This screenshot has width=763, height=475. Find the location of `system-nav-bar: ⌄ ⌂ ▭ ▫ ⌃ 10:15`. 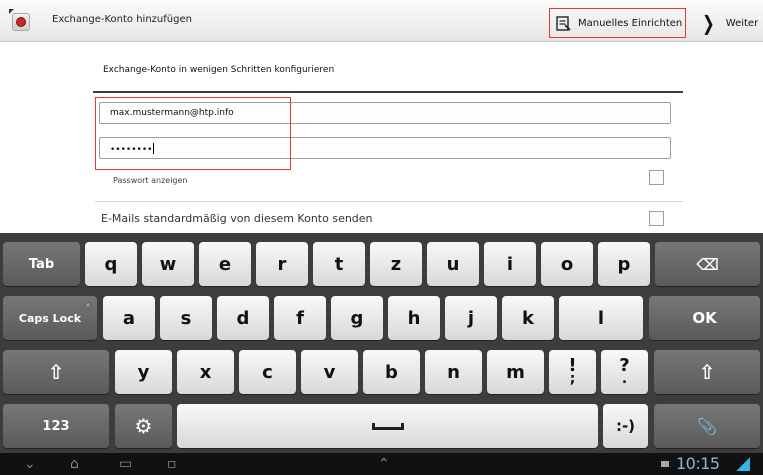

system-nav-bar: ⌄ ⌂ ▭ ▫ ⌃ 10:15 is located at coordinates (381, 464).